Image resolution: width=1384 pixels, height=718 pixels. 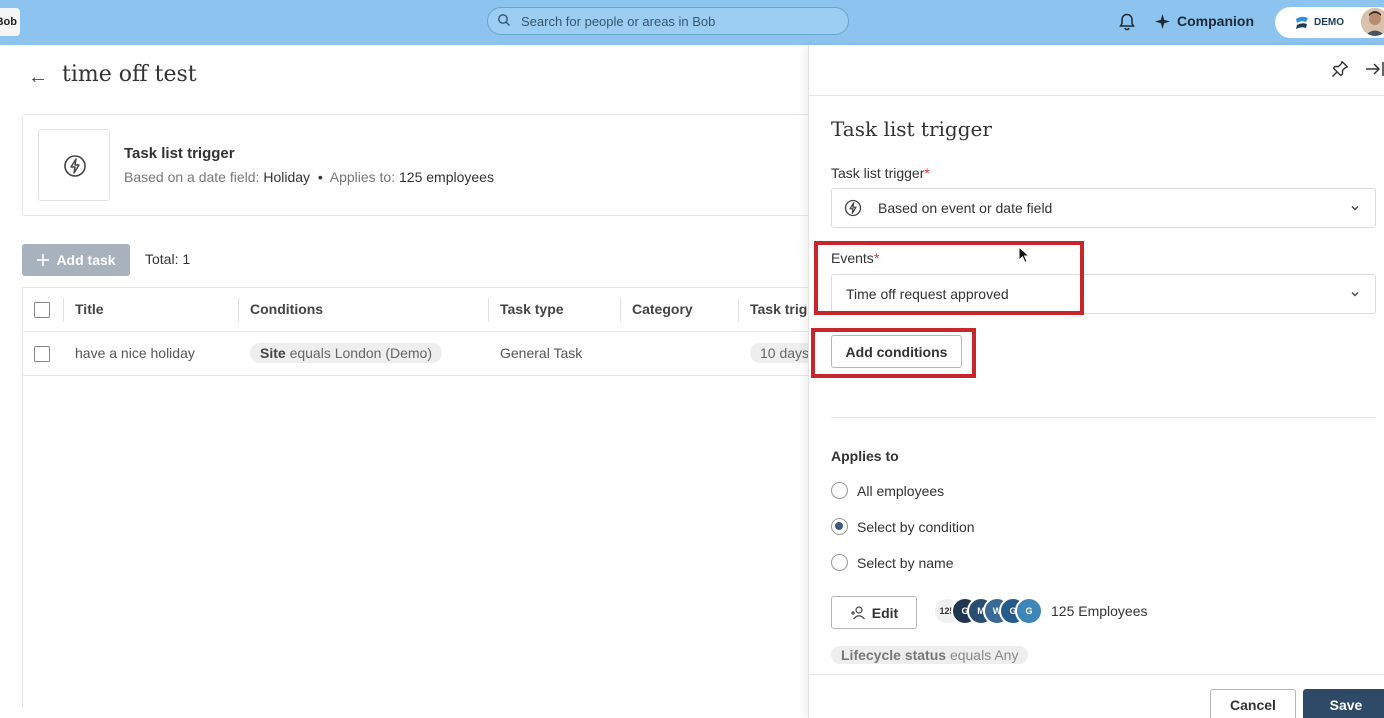 What do you see at coordinates (839, 526) in the screenshot?
I see `radio-button-selected` at bounding box center [839, 526].